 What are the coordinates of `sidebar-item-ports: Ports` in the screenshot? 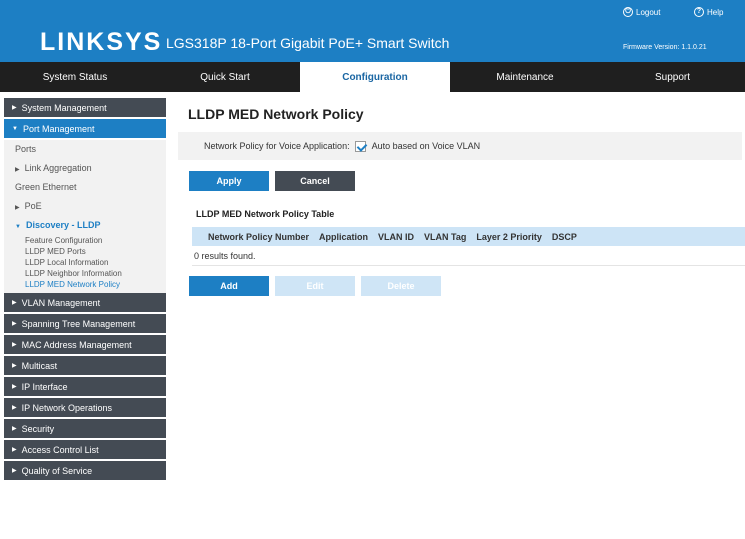 It's located at (85, 149).